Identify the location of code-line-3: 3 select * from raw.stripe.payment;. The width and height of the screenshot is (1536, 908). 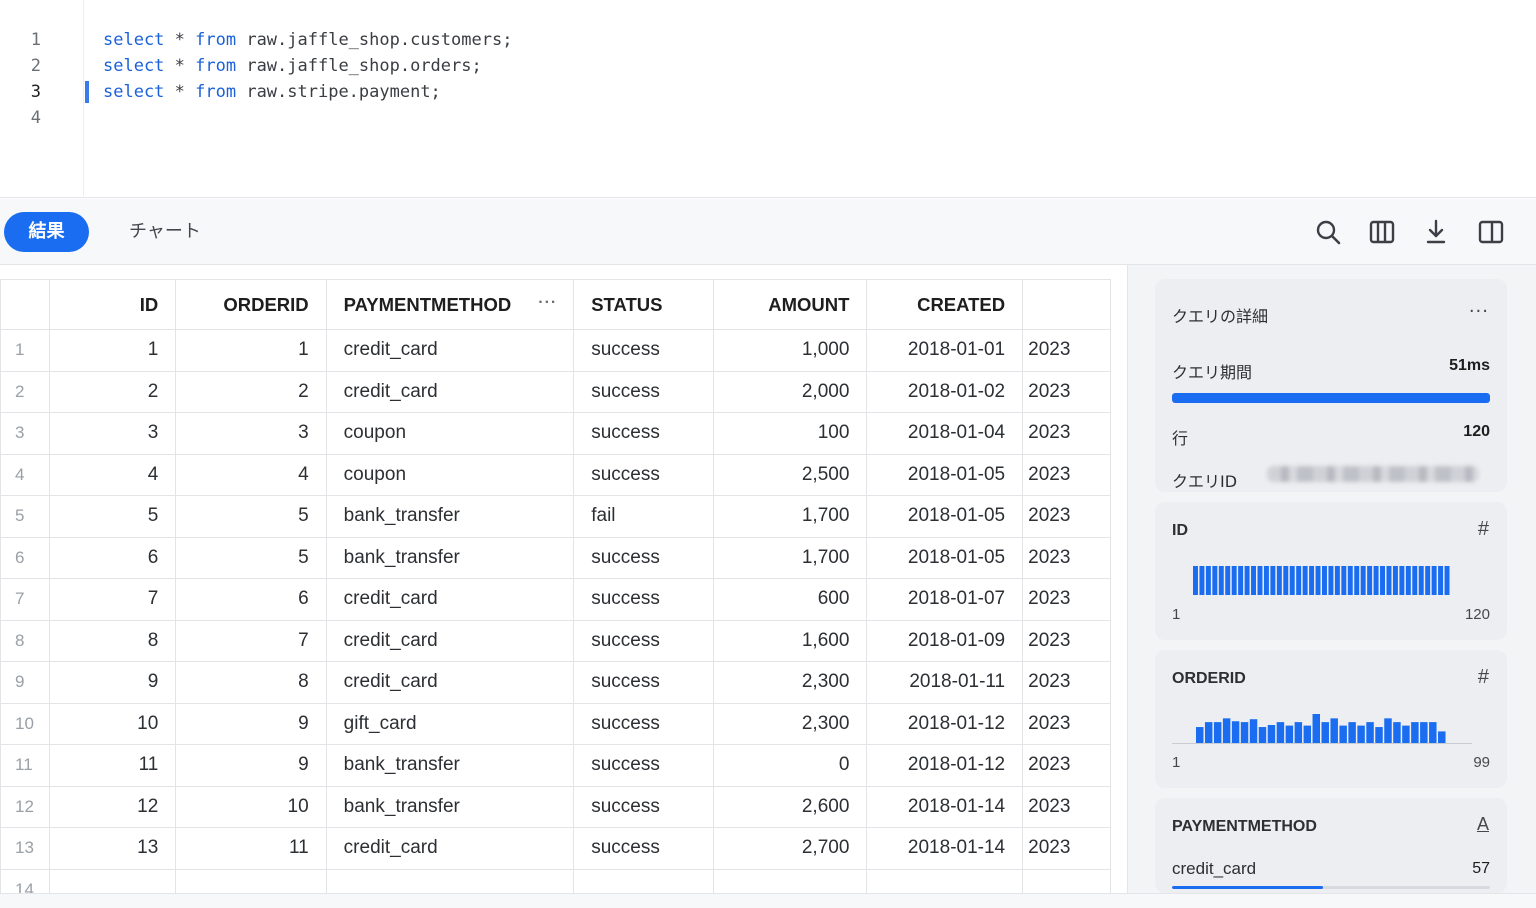
(768, 92).